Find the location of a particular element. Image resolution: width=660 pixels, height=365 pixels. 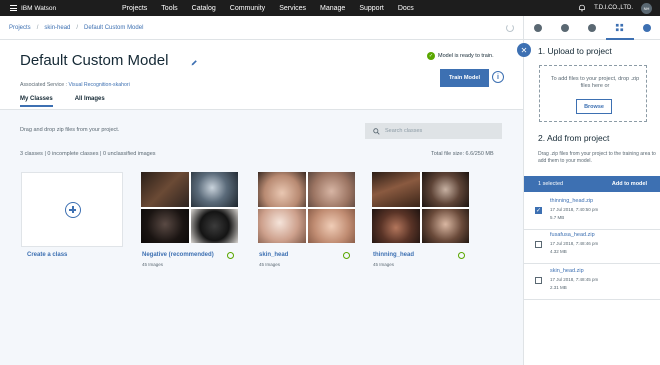

file-date: 17 Jul 2018, 7:40:50 pm is located at coordinates (574, 209).